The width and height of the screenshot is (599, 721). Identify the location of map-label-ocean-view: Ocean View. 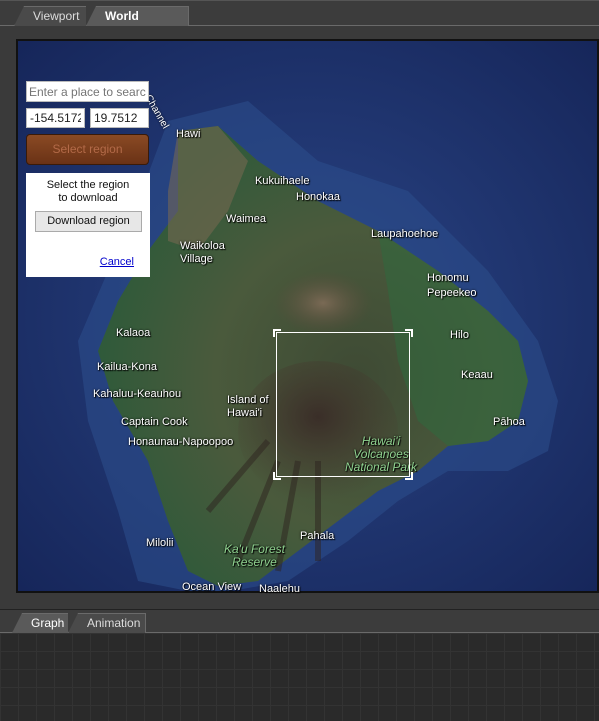
(212, 587).